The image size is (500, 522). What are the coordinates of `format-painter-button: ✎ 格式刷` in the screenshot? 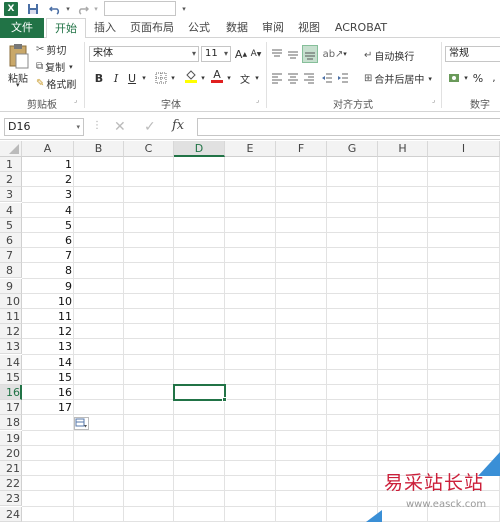 It's located at (56, 83).